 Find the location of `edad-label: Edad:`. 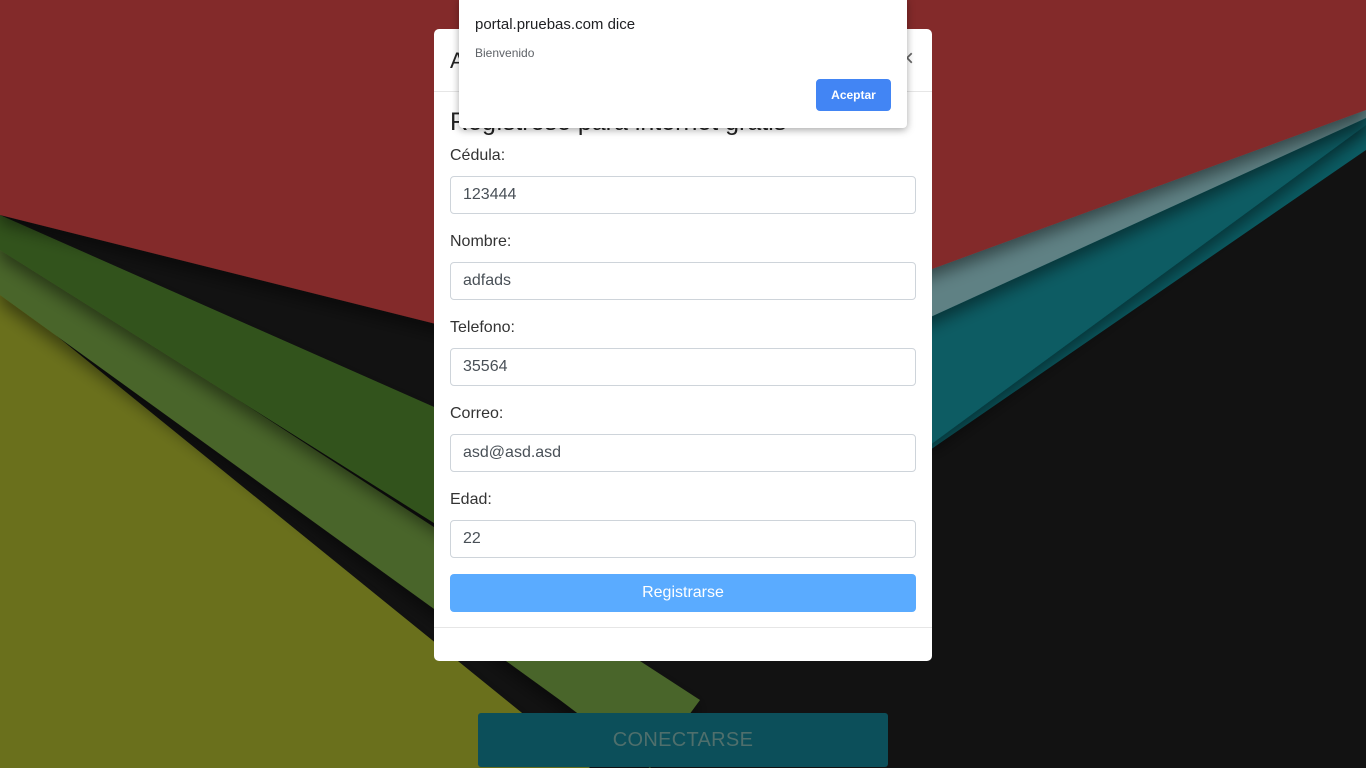

edad-label: Edad: is located at coordinates (471, 499).